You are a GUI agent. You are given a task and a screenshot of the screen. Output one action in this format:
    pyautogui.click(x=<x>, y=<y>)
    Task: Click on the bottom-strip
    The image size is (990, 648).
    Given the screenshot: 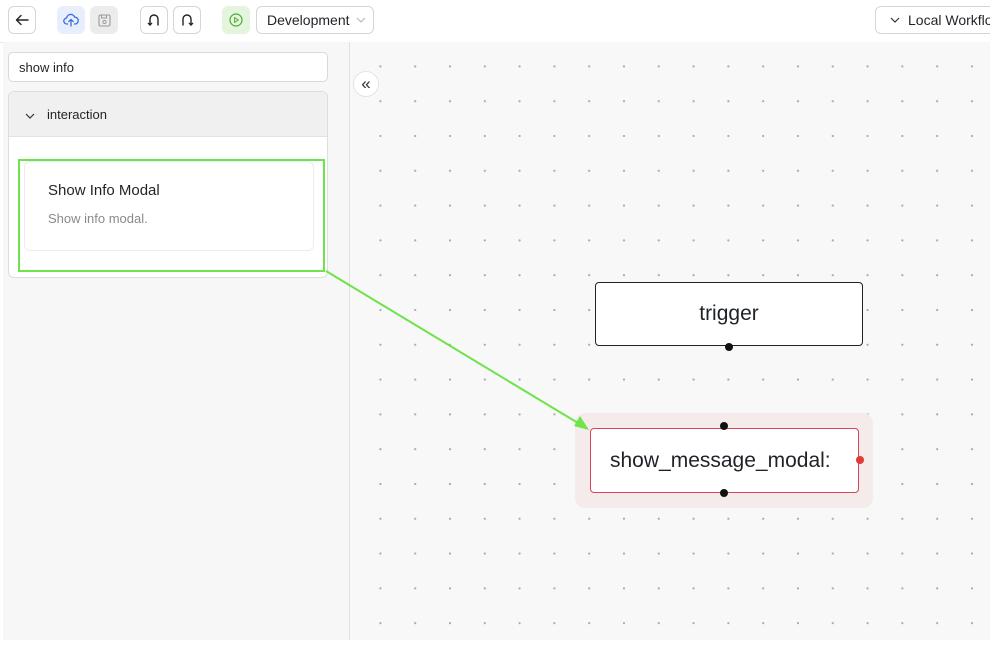 What is the action you would take?
    pyautogui.click(x=495, y=644)
    